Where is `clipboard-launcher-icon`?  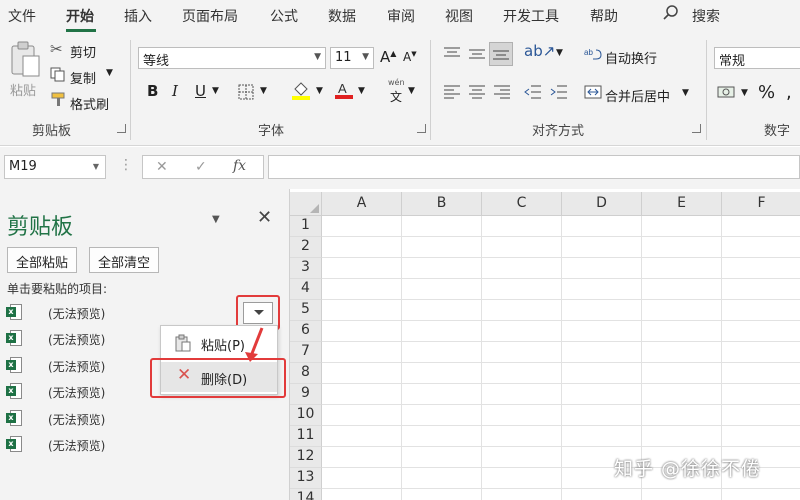 clipboard-launcher-icon is located at coordinates (121, 128).